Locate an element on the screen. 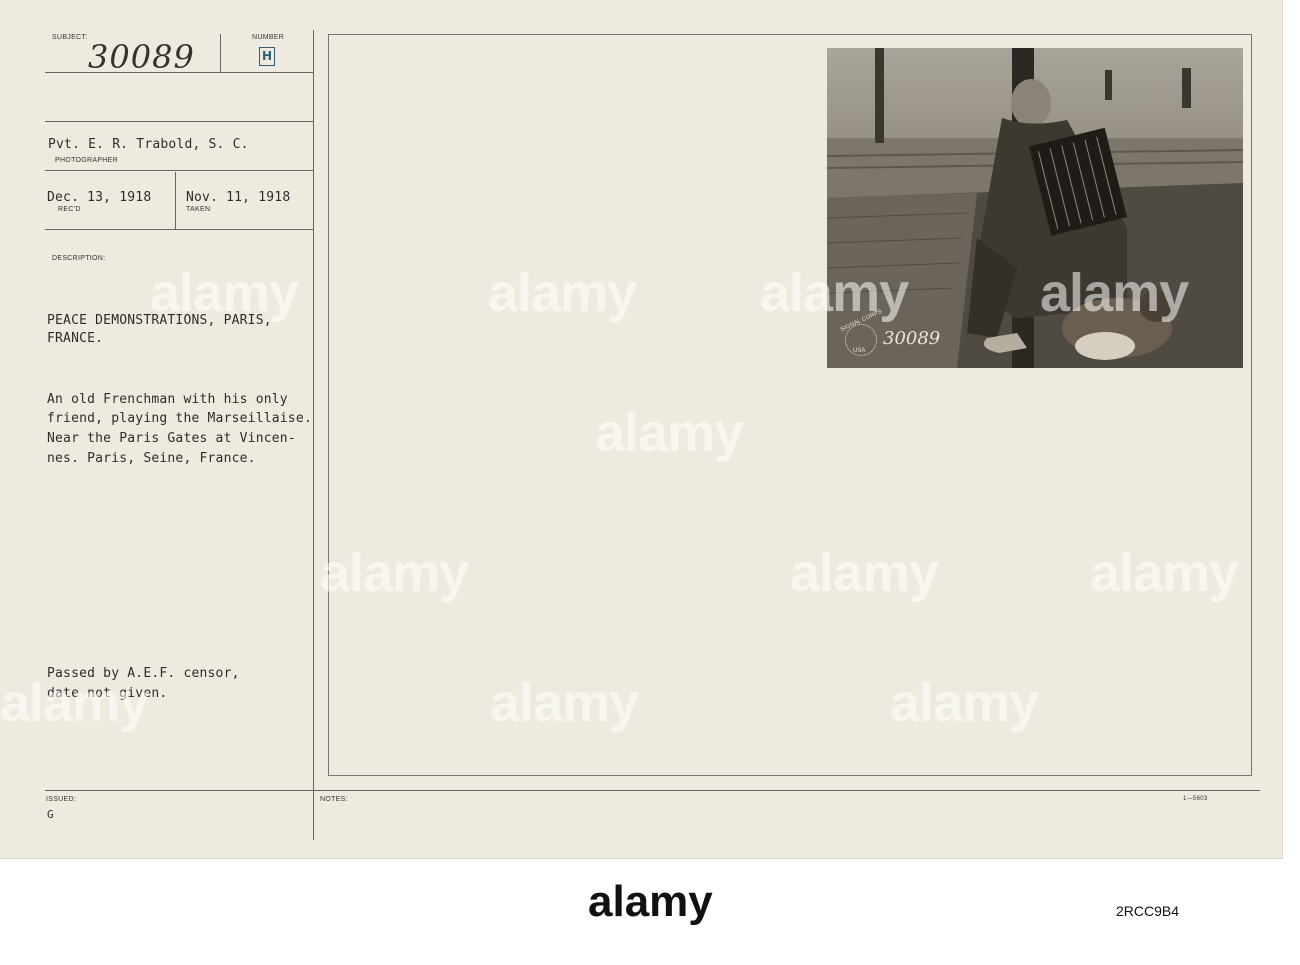 The image size is (1300, 965). photographer-label: PHOTOGRAPHER is located at coordinates (86, 160).